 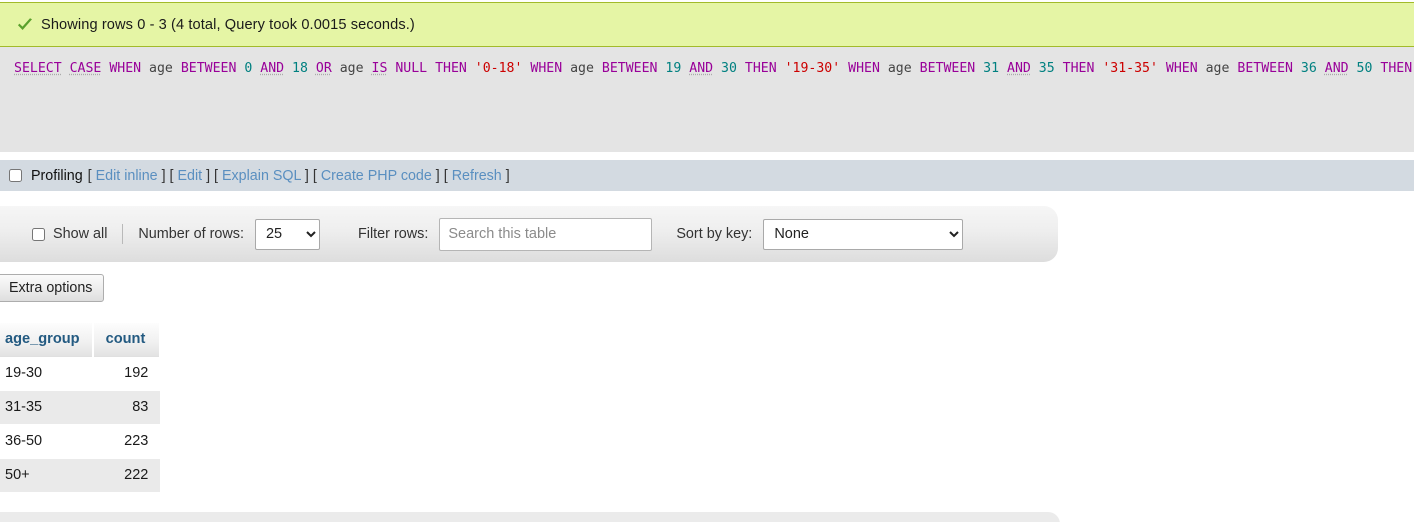 What do you see at coordinates (393, 234) in the screenshot?
I see `filter-rows-label: Filter rows:` at bounding box center [393, 234].